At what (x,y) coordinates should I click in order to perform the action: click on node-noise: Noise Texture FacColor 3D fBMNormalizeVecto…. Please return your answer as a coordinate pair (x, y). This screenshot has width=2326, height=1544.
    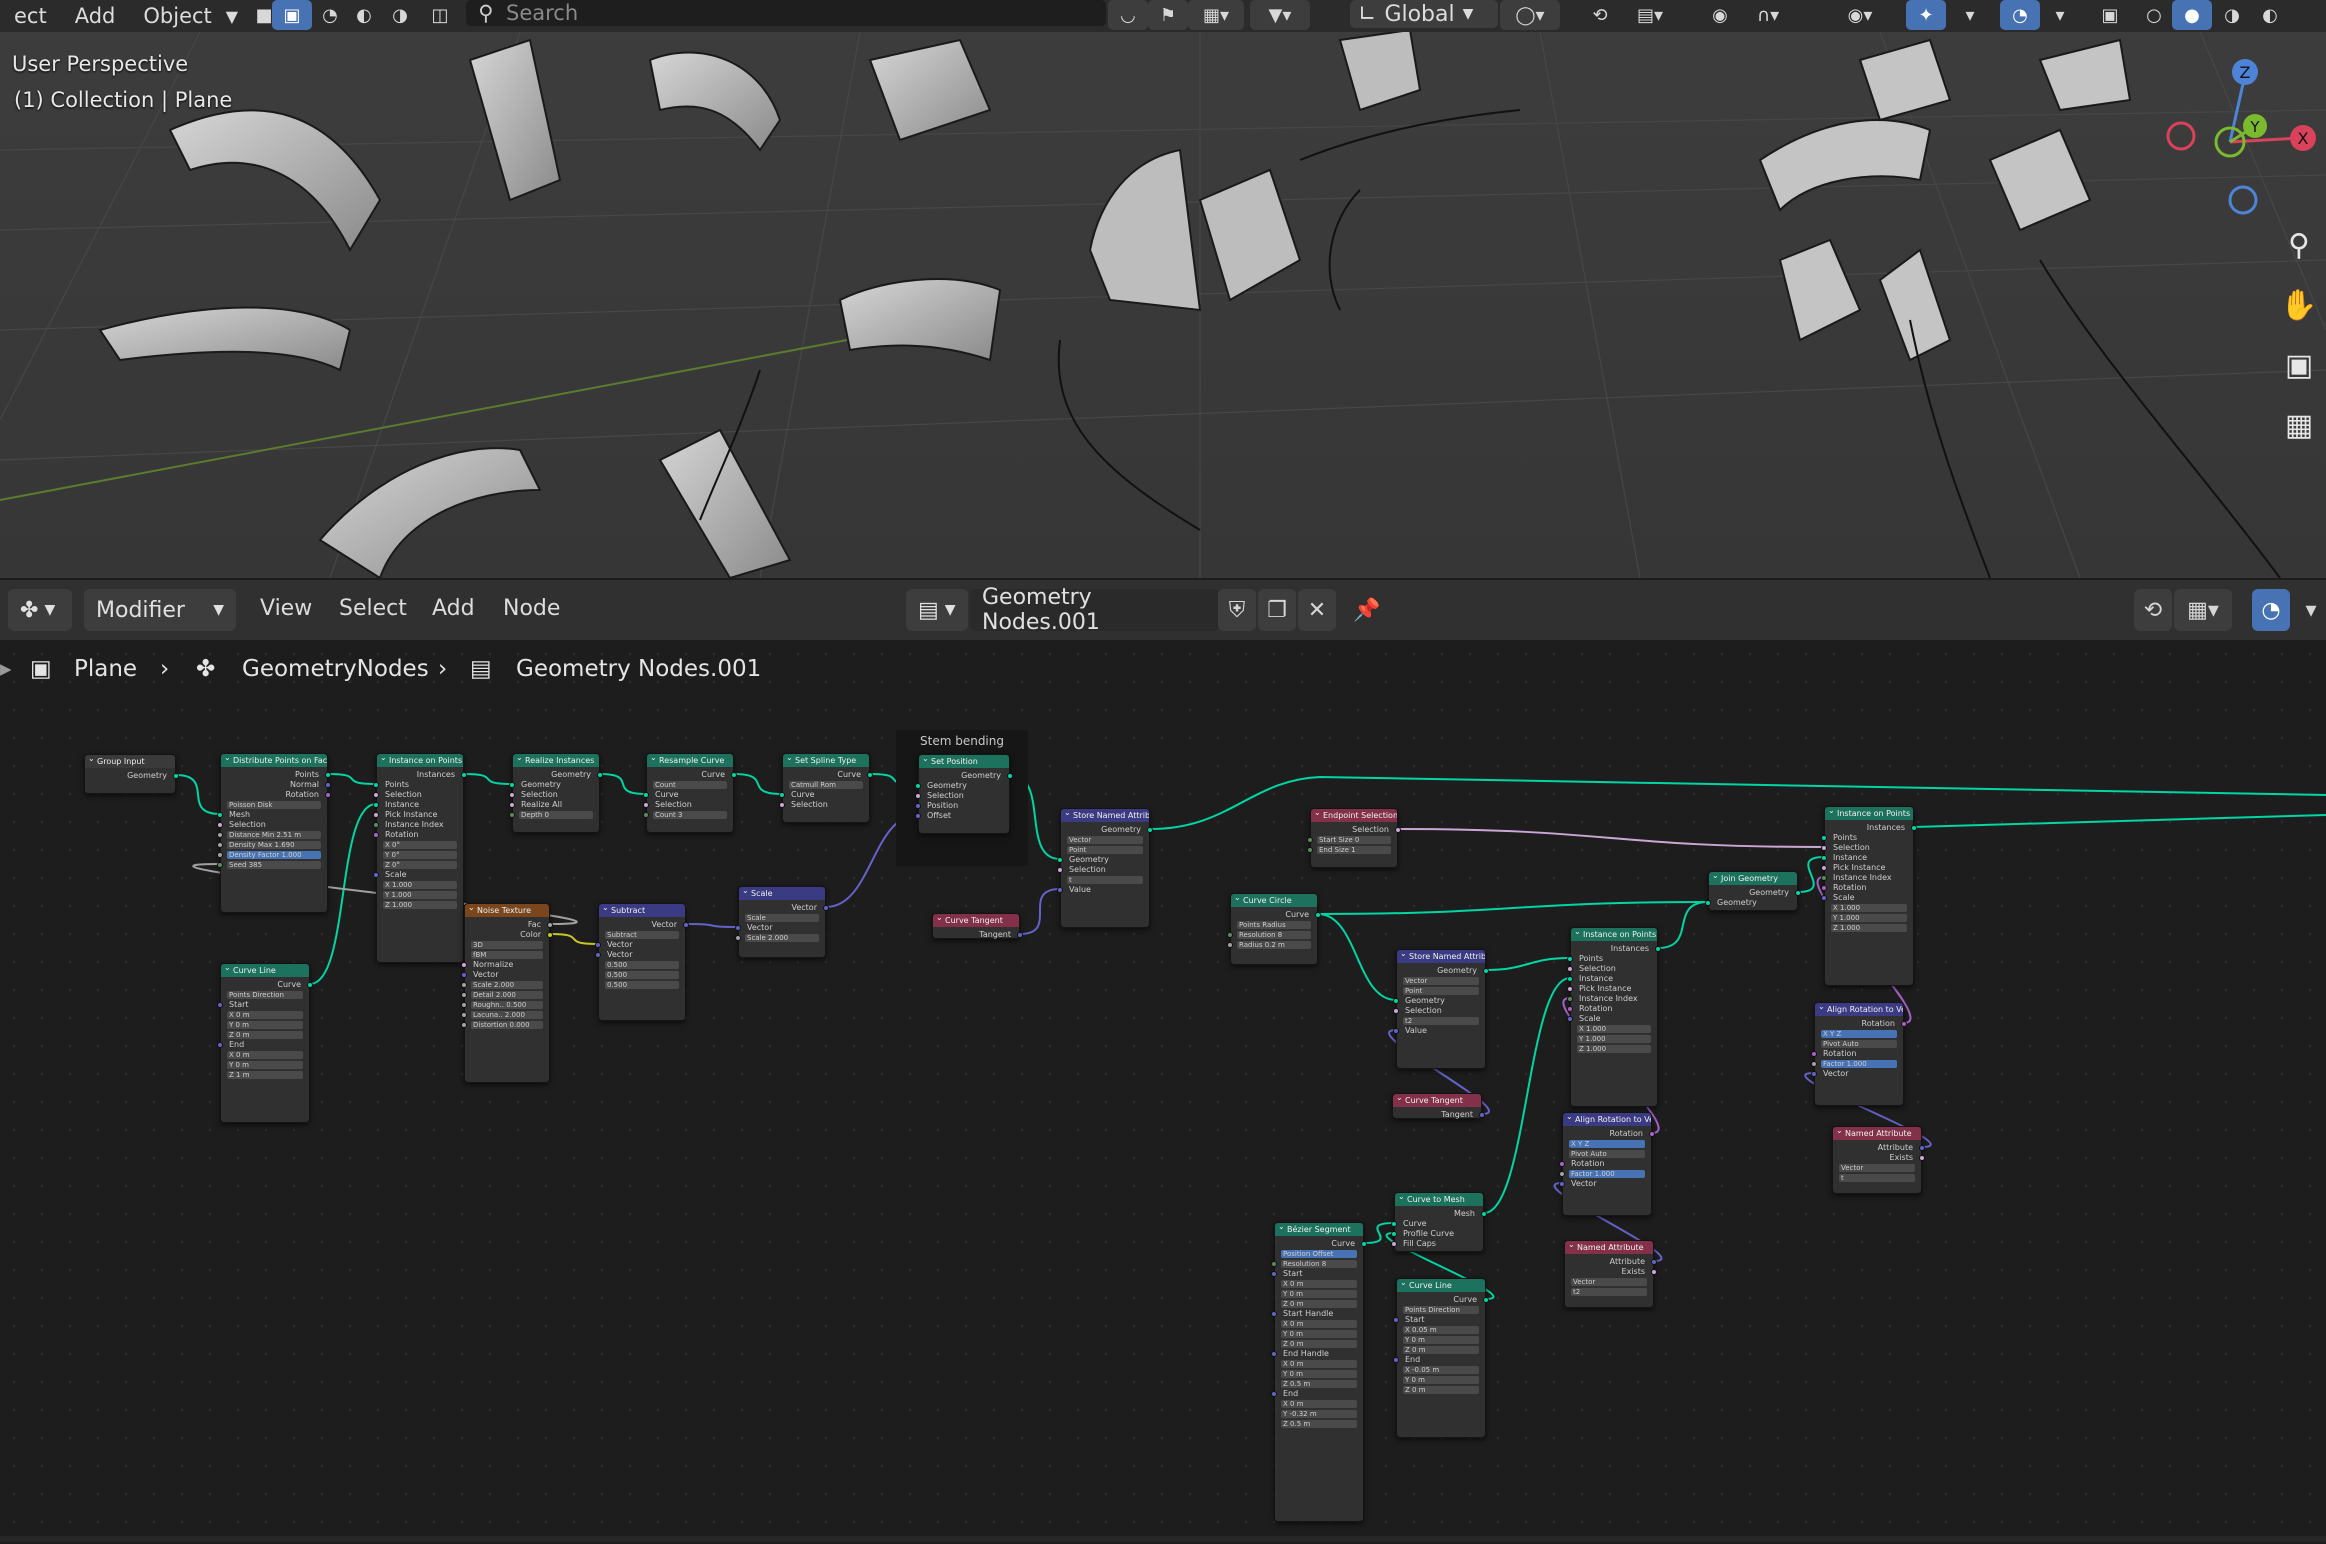
    Looking at the image, I should click on (507, 993).